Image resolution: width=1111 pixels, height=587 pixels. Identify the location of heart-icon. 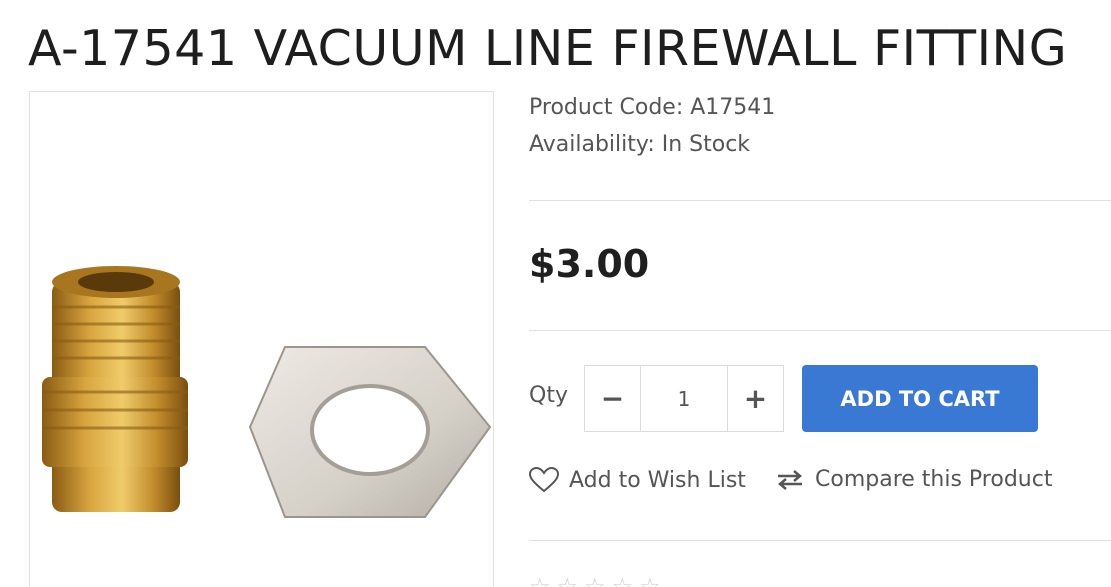
(544, 480).